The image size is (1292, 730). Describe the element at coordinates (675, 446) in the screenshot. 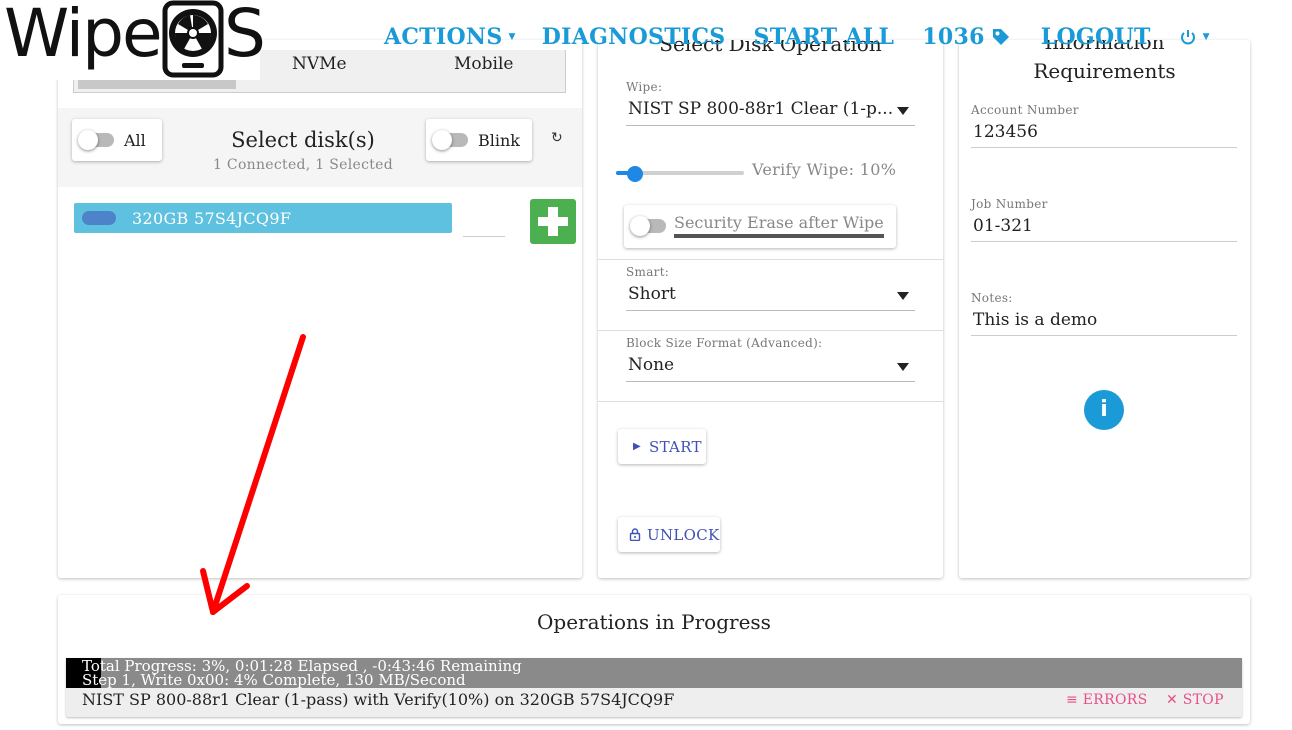

I see `start-label: START` at that location.